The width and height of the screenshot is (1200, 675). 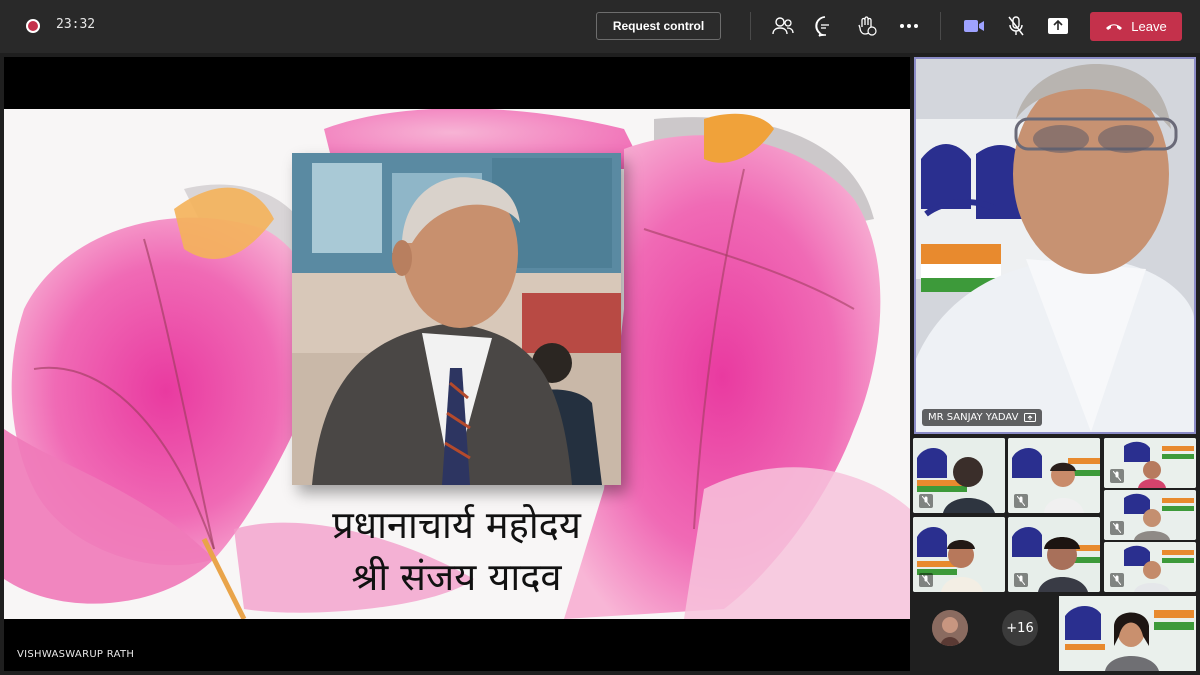 What do you see at coordinates (973, 417) in the screenshot?
I see `spotlight-name: MR SANJAY YADAV` at bounding box center [973, 417].